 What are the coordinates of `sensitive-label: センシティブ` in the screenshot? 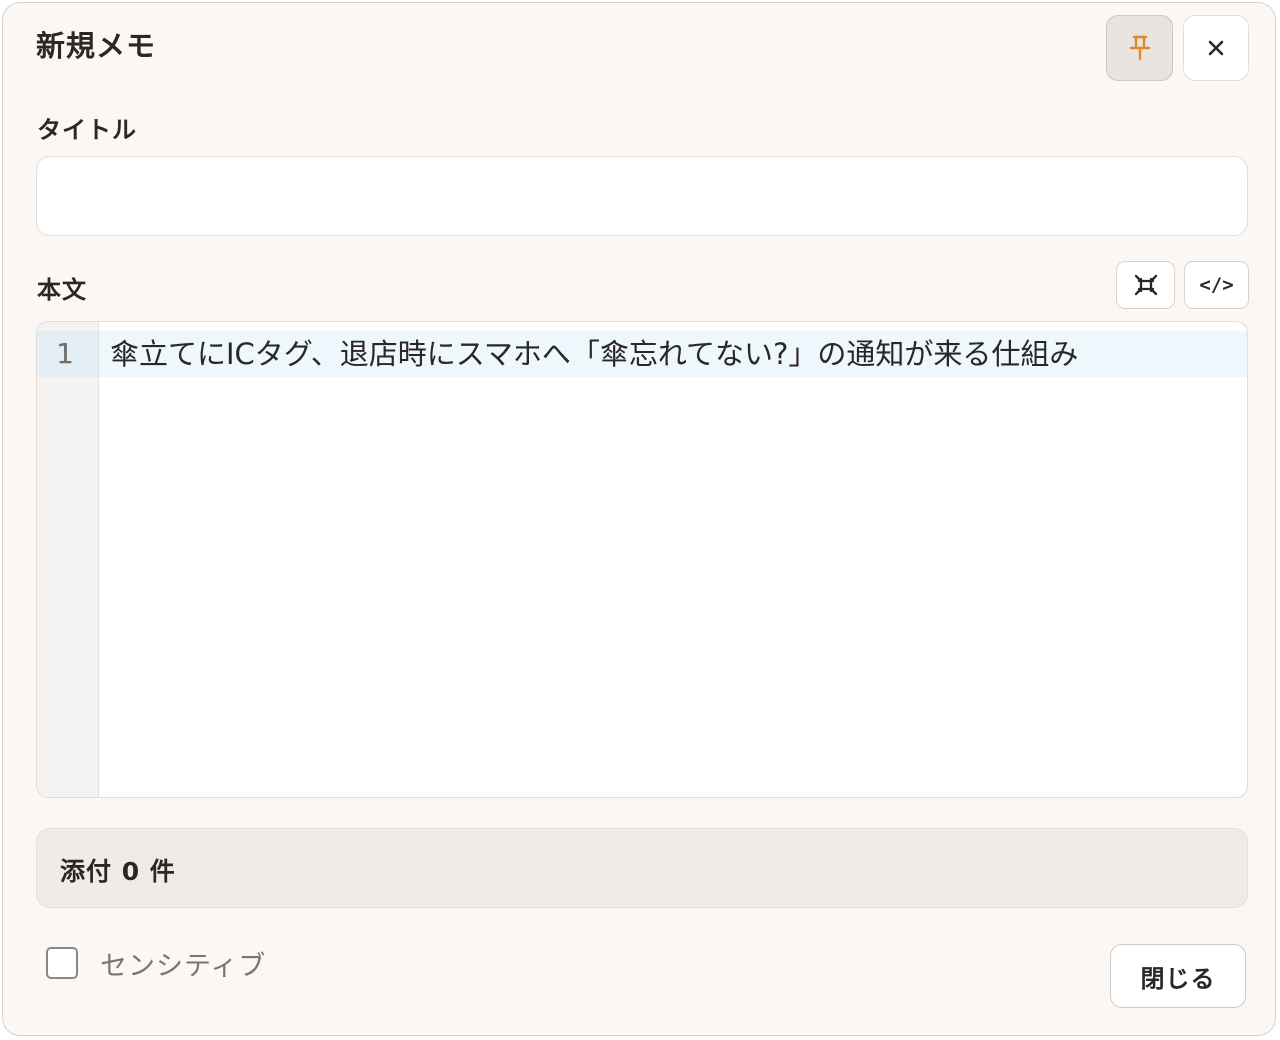 It's located at (183, 963).